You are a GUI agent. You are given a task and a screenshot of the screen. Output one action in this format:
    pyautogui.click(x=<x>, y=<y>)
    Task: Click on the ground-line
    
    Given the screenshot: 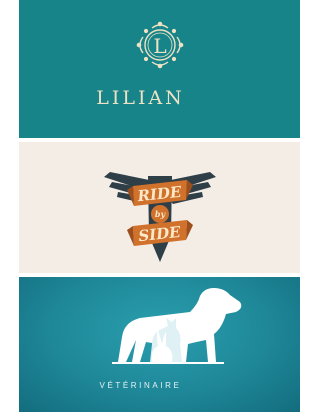 What is the action you would take?
    pyautogui.click(x=168, y=363)
    